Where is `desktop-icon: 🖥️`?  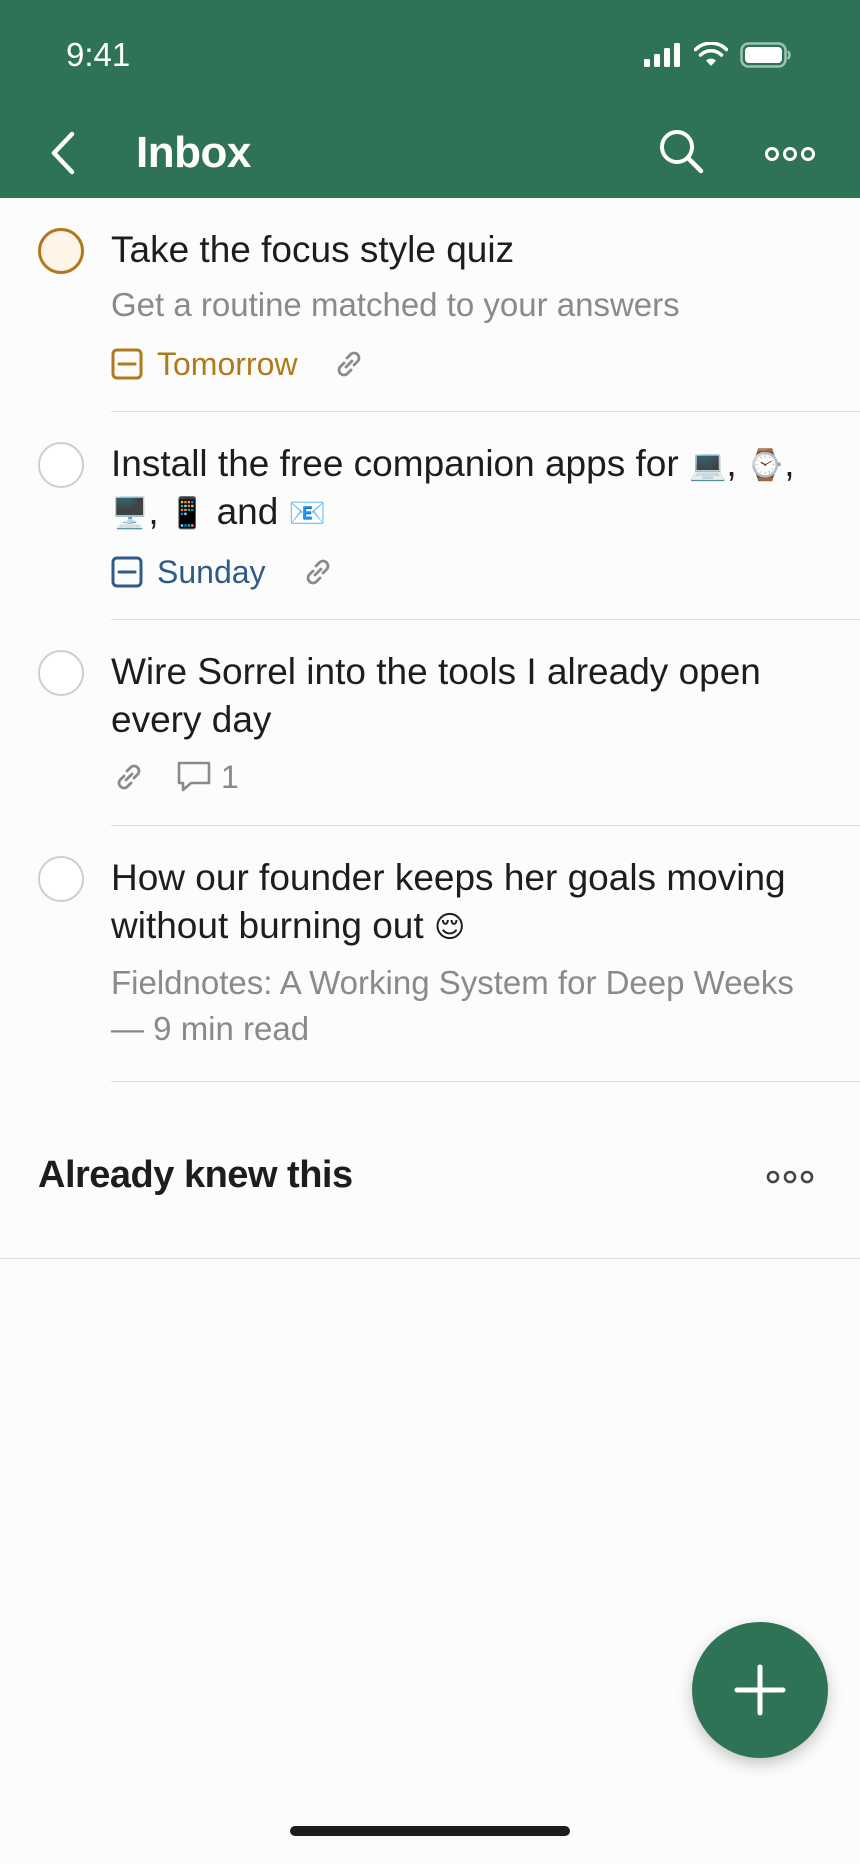 desktop-icon: 🖥️ is located at coordinates (130, 514).